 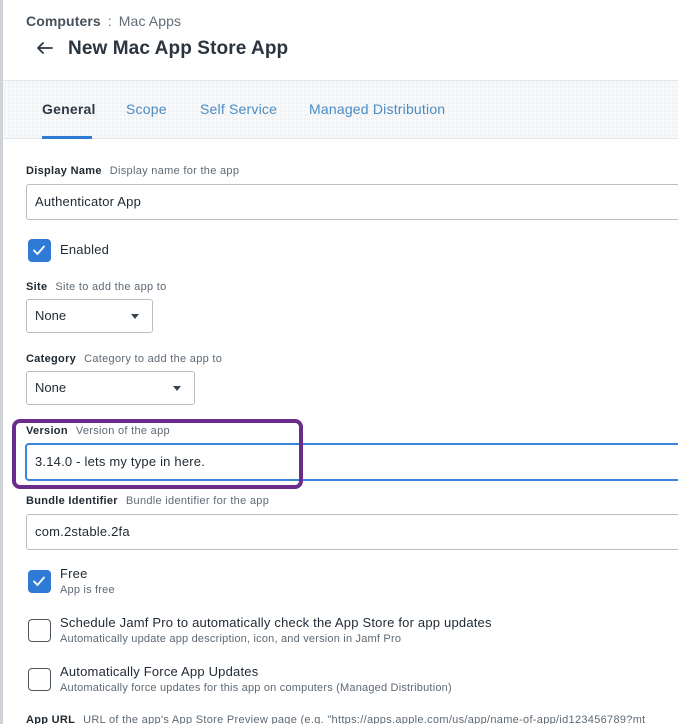 What do you see at coordinates (87, 590) in the screenshot?
I see `free-sublabel: App is free` at bounding box center [87, 590].